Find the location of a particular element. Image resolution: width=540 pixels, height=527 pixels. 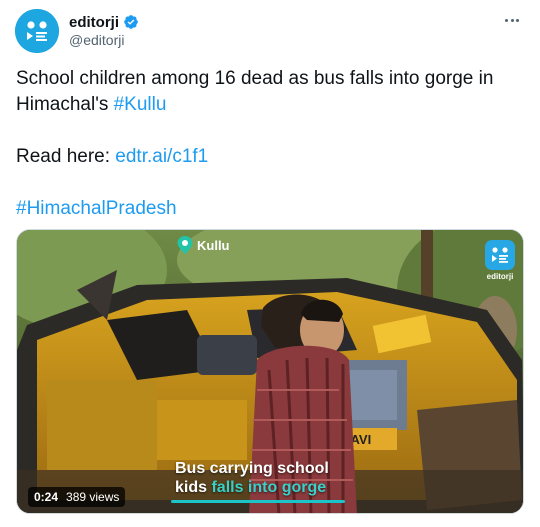

author-name-row: editorji is located at coordinates (104, 22).